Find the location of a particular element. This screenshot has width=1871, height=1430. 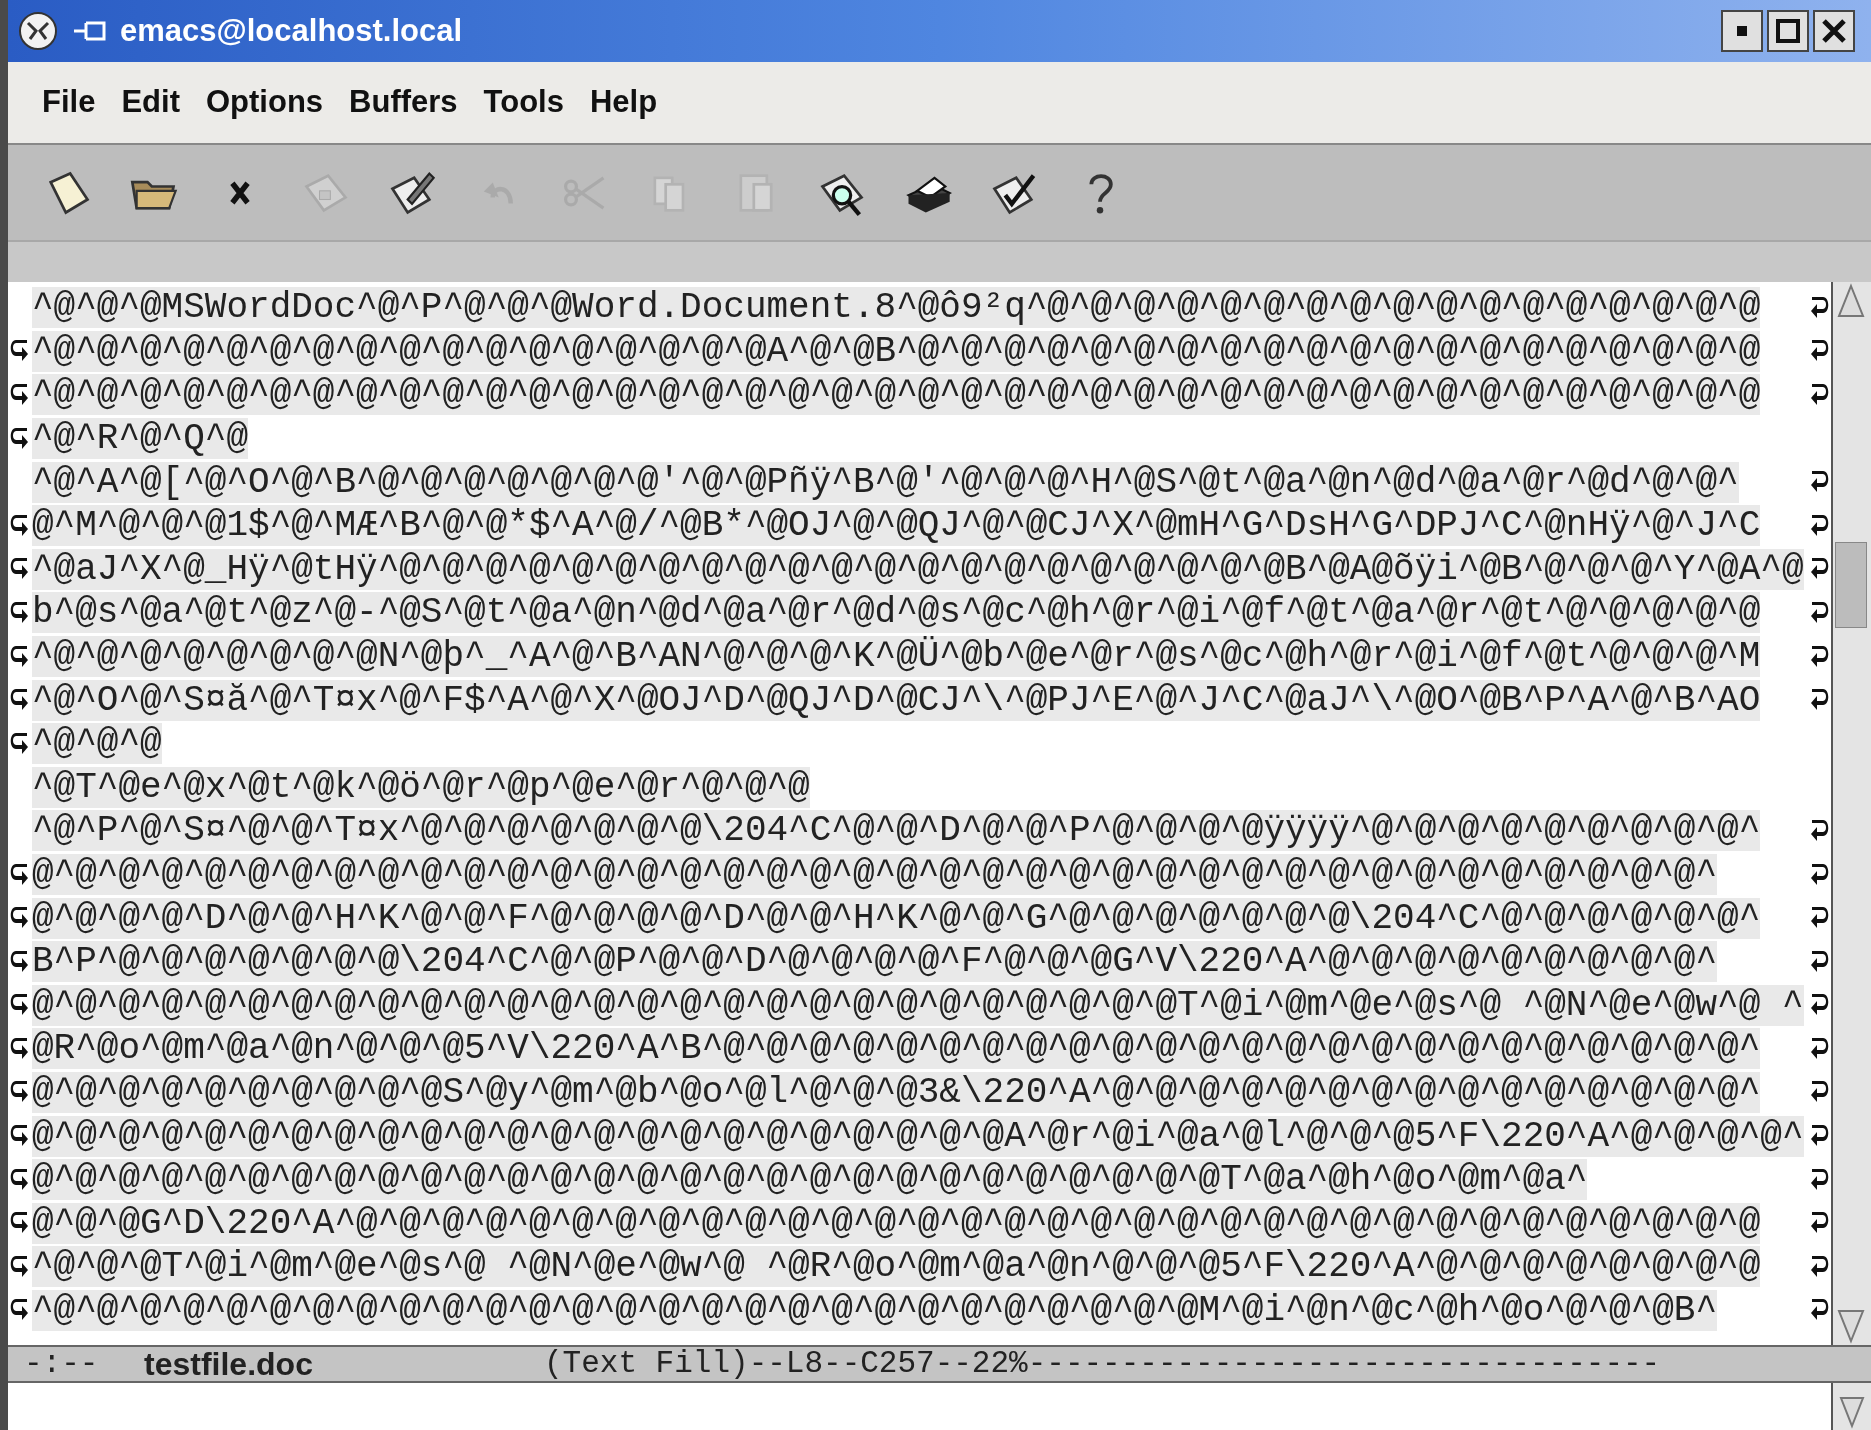

menu-item: File is located at coordinates (69, 102).